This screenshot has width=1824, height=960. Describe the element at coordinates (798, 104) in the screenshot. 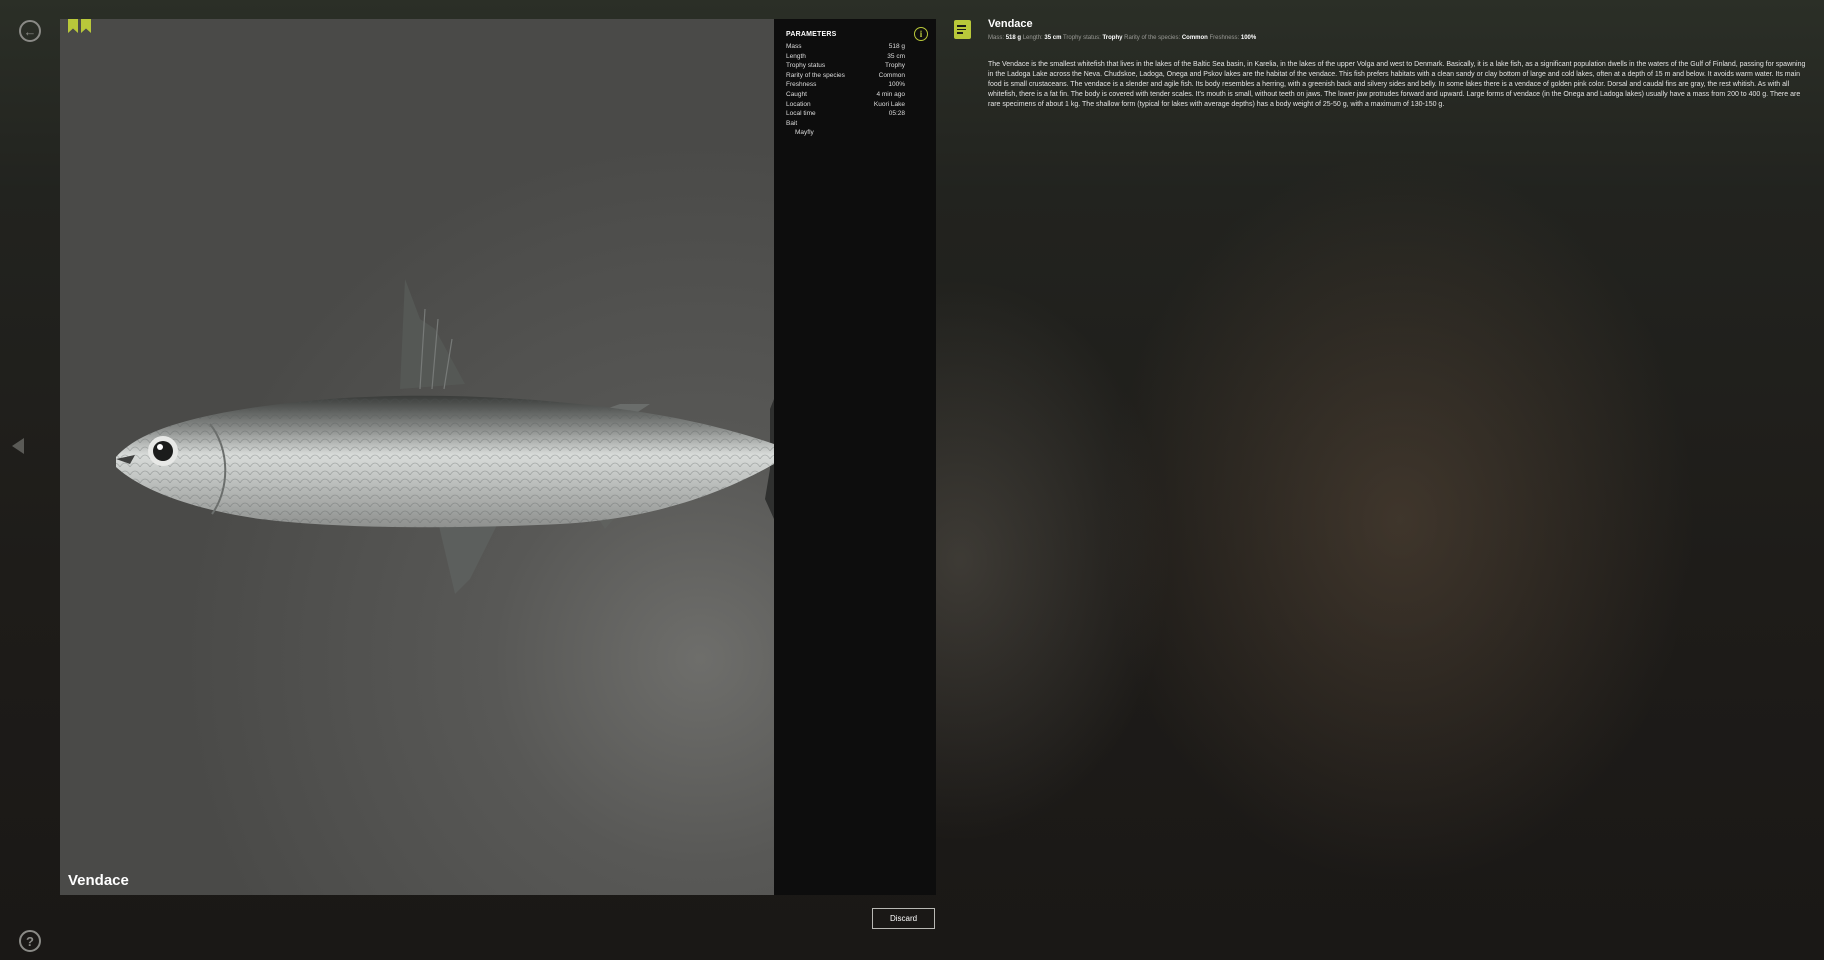

I see `param-label: Location` at that location.